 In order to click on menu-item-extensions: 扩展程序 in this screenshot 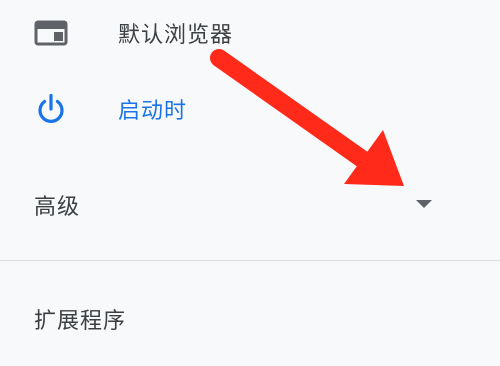, I will do `click(250, 319)`.